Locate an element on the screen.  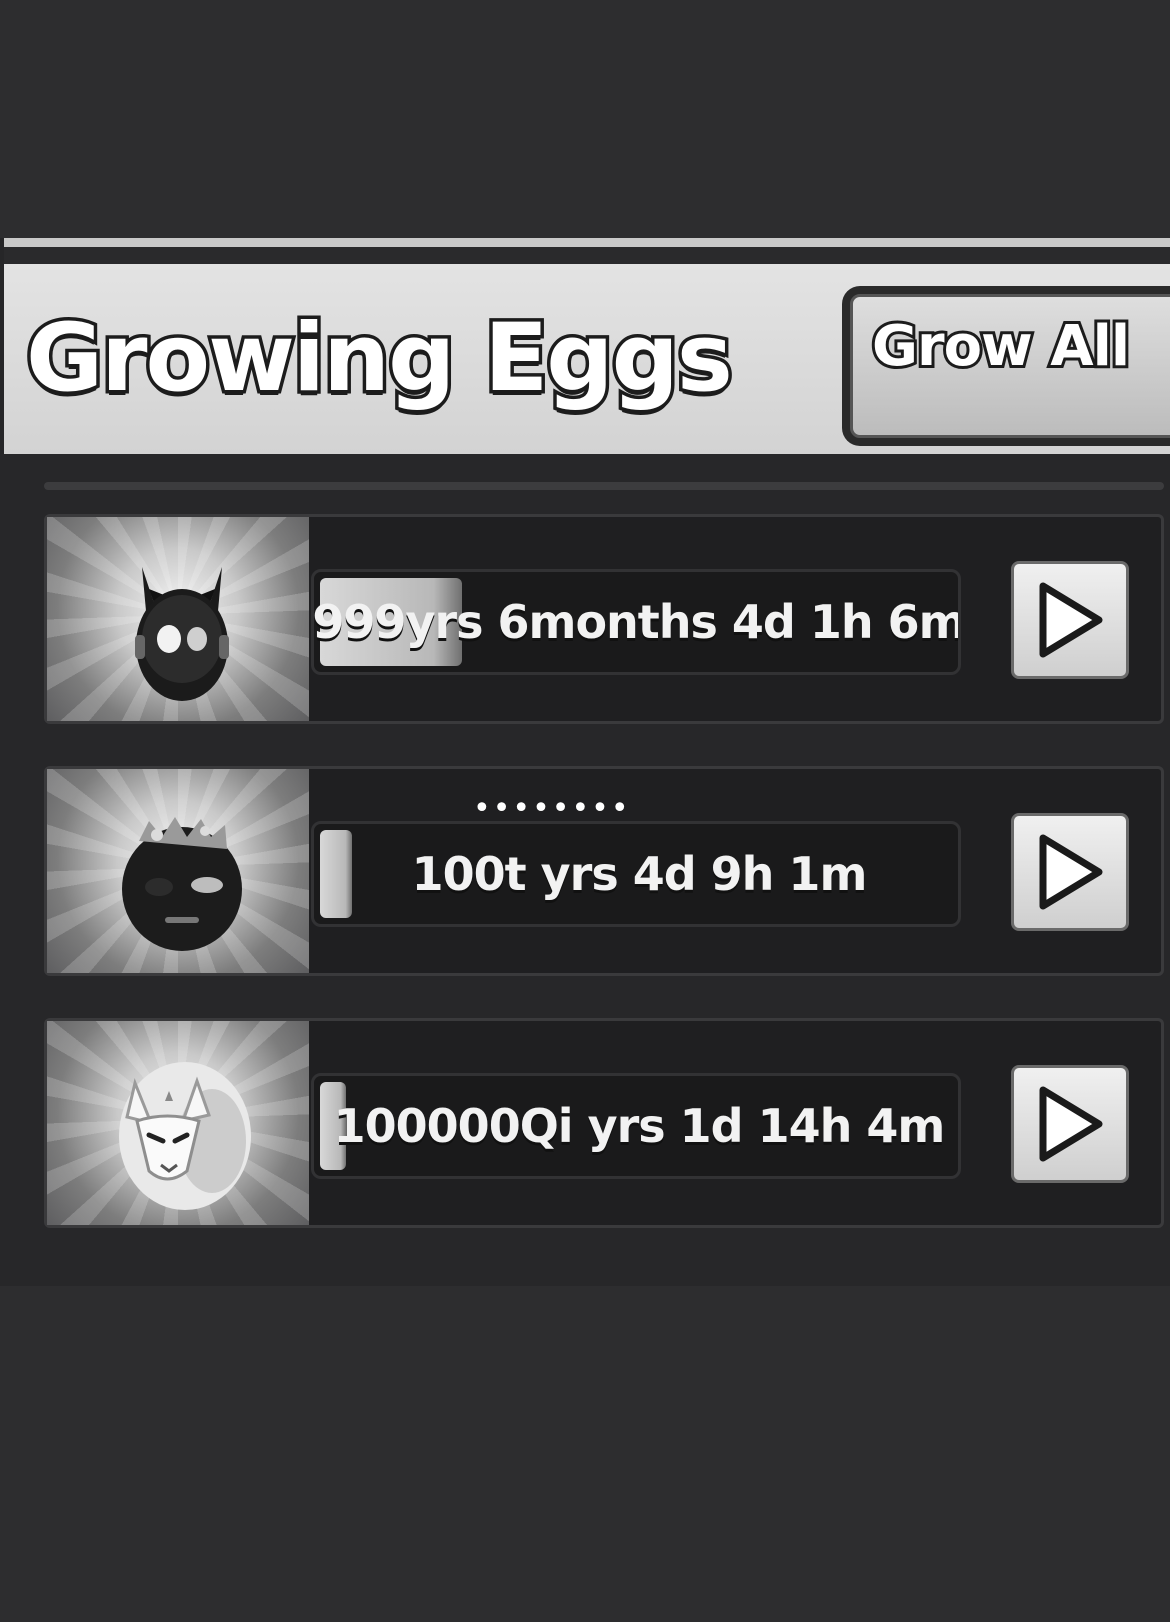
horned-dark-egg-icon is located at coordinates (182, 634).